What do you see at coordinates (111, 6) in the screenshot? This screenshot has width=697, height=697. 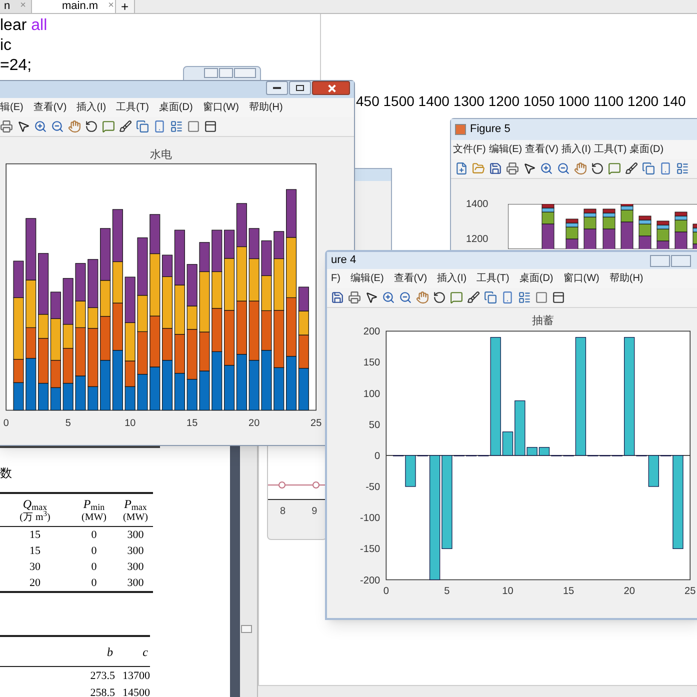 I see `close-icon: ×` at bounding box center [111, 6].